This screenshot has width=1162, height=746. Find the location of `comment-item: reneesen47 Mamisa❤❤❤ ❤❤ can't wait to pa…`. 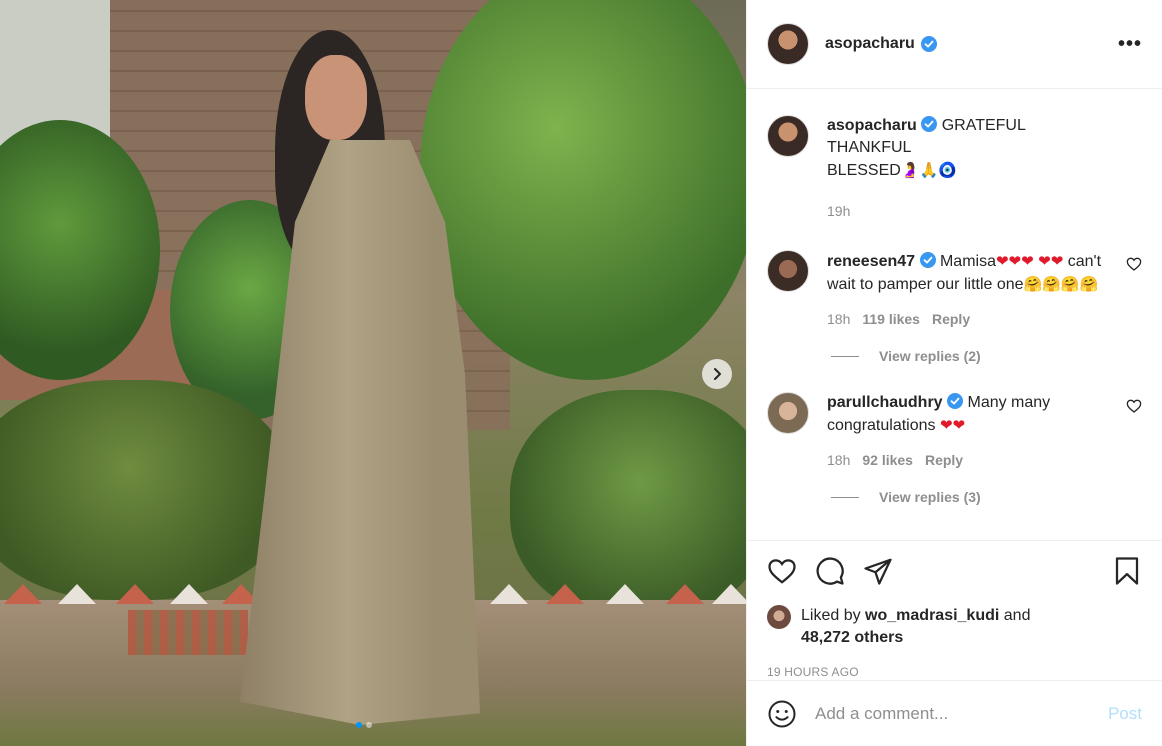

comment-item: reneesen47 Mamisa❤❤❤ ❤❤ can't wait to pa… is located at coordinates (954, 290).